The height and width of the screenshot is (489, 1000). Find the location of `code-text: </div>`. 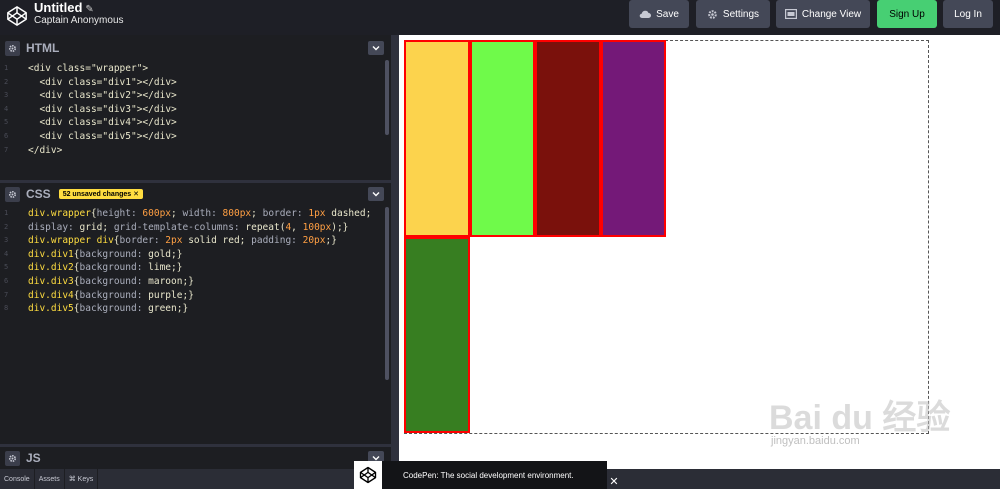

code-text: </div> is located at coordinates (45, 150).